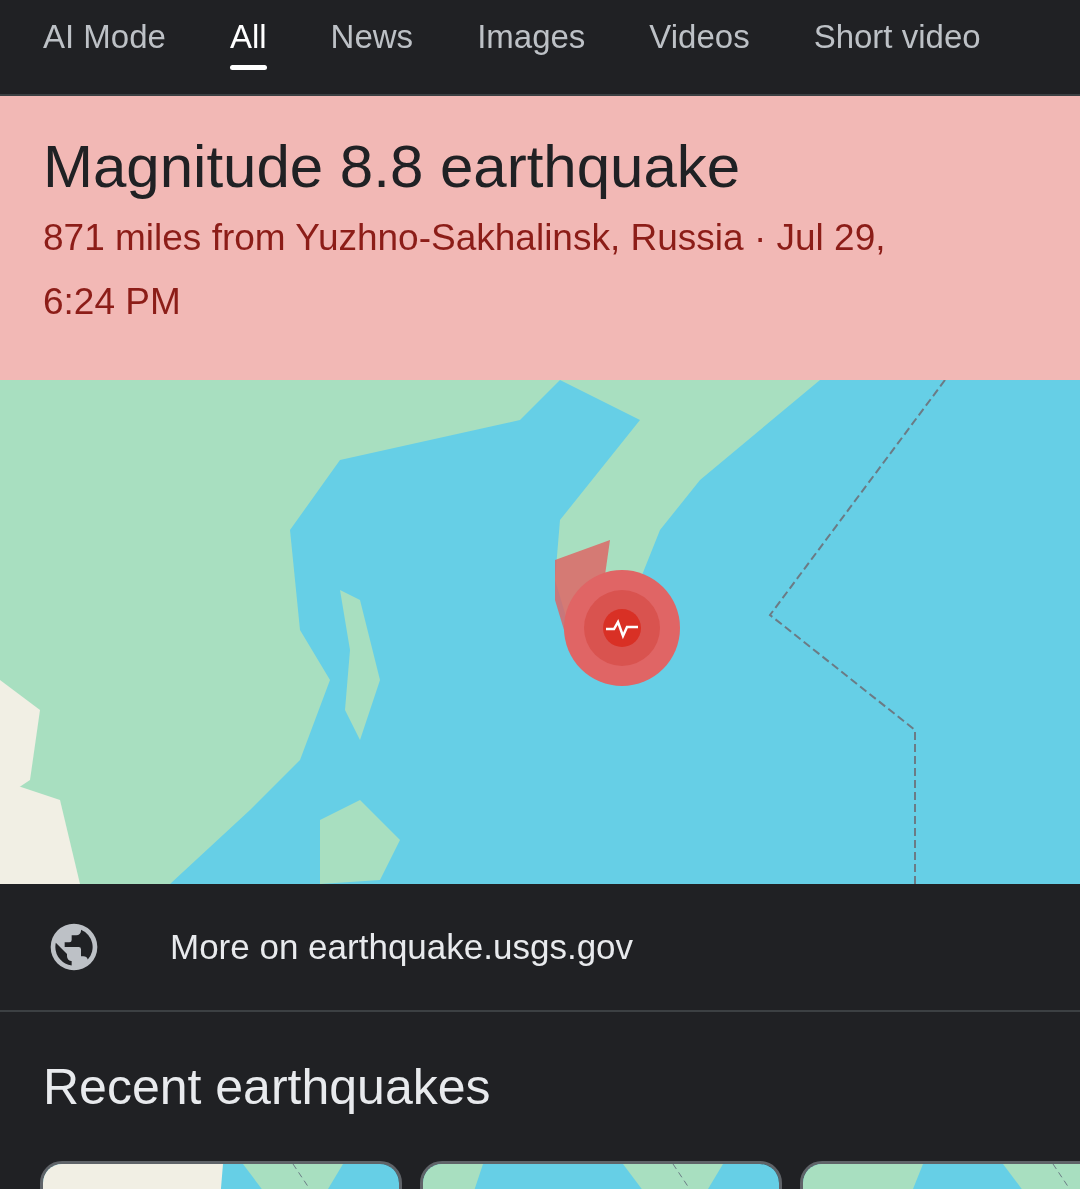  Describe the element at coordinates (402, 947) in the screenshot. I see `source-link: More on earthquake.usgs.gov` at that location.